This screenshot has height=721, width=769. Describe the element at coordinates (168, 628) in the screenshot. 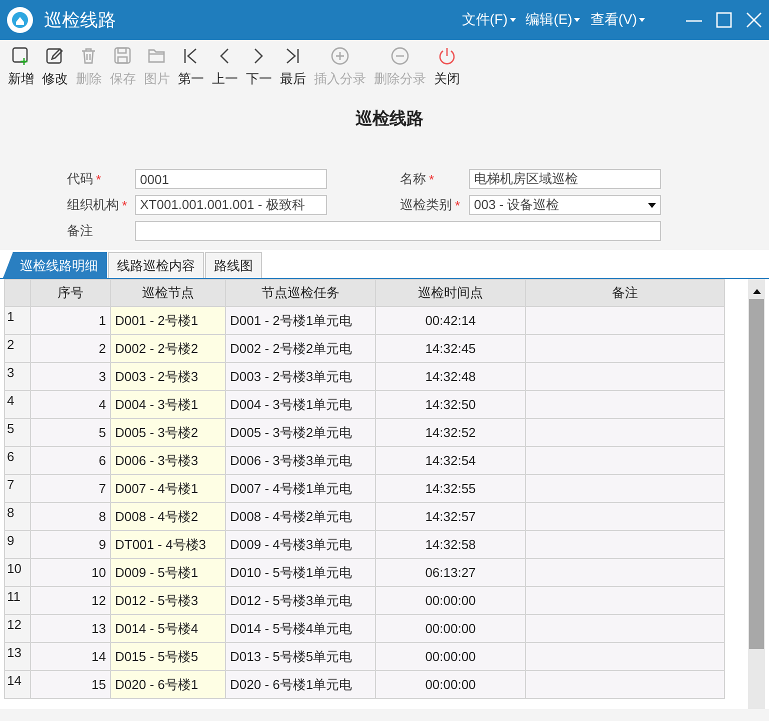

I see `table-cell: D014 - 5号楼4` at that location.